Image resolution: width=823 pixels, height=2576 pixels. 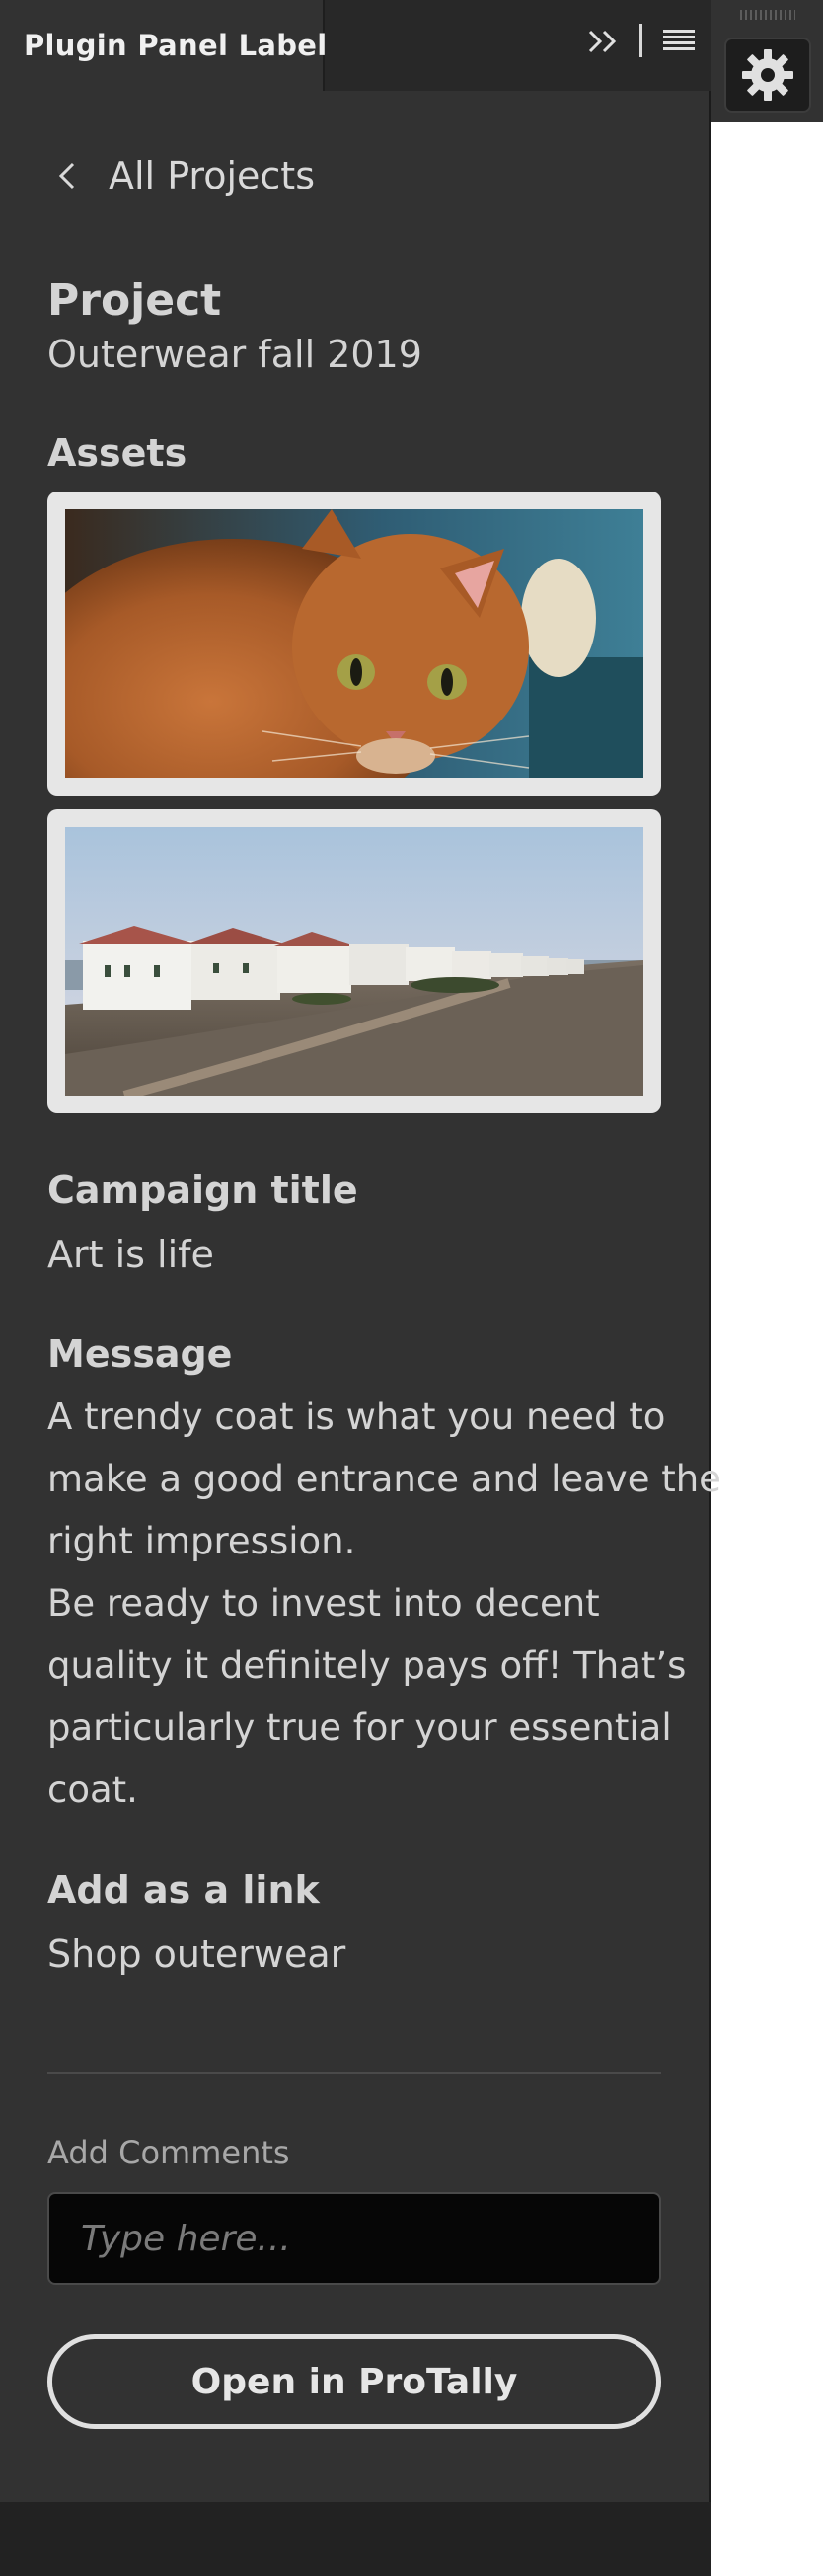 What do you see at coordinates (66, 175) in the screenshot?
I see `chevron-left-icon` at bounding box center [66, 175].